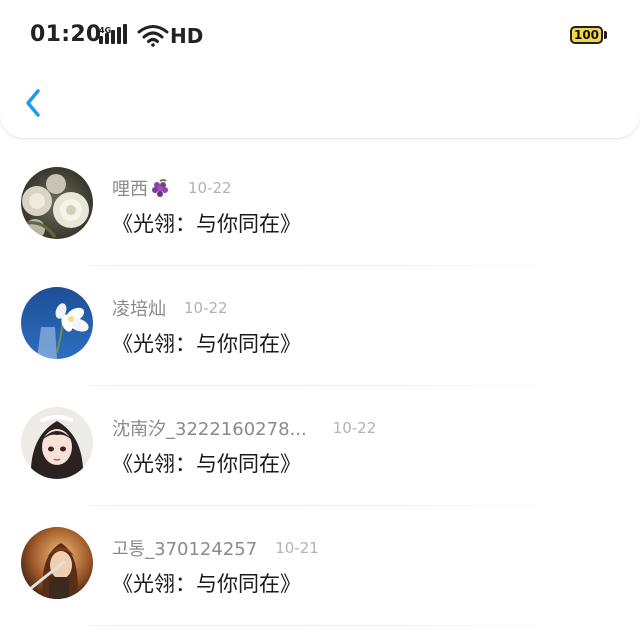 The width and height of the screenshot is (640, 641). What do you see at coordinates (139, 308) in the screenshot?
I see `username: 凌培灿` at bounding box center [139, 308].